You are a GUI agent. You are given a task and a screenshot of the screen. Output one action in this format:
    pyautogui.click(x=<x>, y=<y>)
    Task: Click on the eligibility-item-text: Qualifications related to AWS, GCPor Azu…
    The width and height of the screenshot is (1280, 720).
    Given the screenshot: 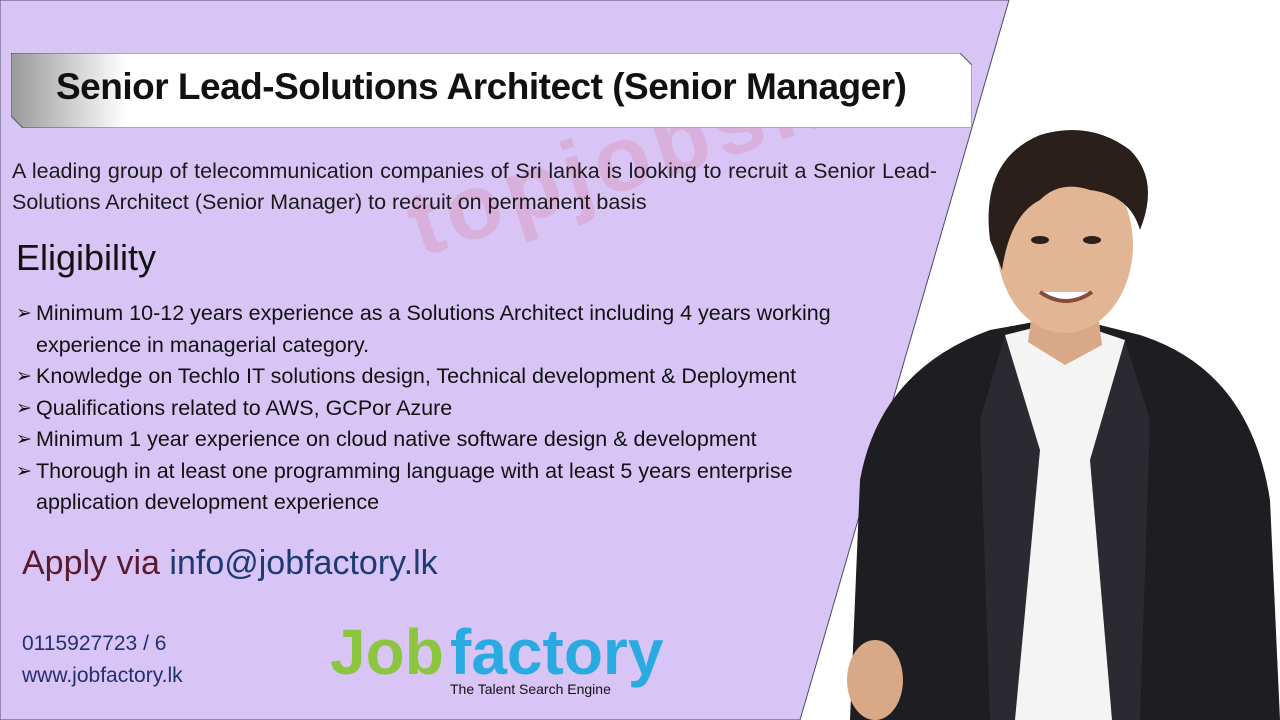 What is the action you would take?
    pyautogui.click(x=244, y=407)
    